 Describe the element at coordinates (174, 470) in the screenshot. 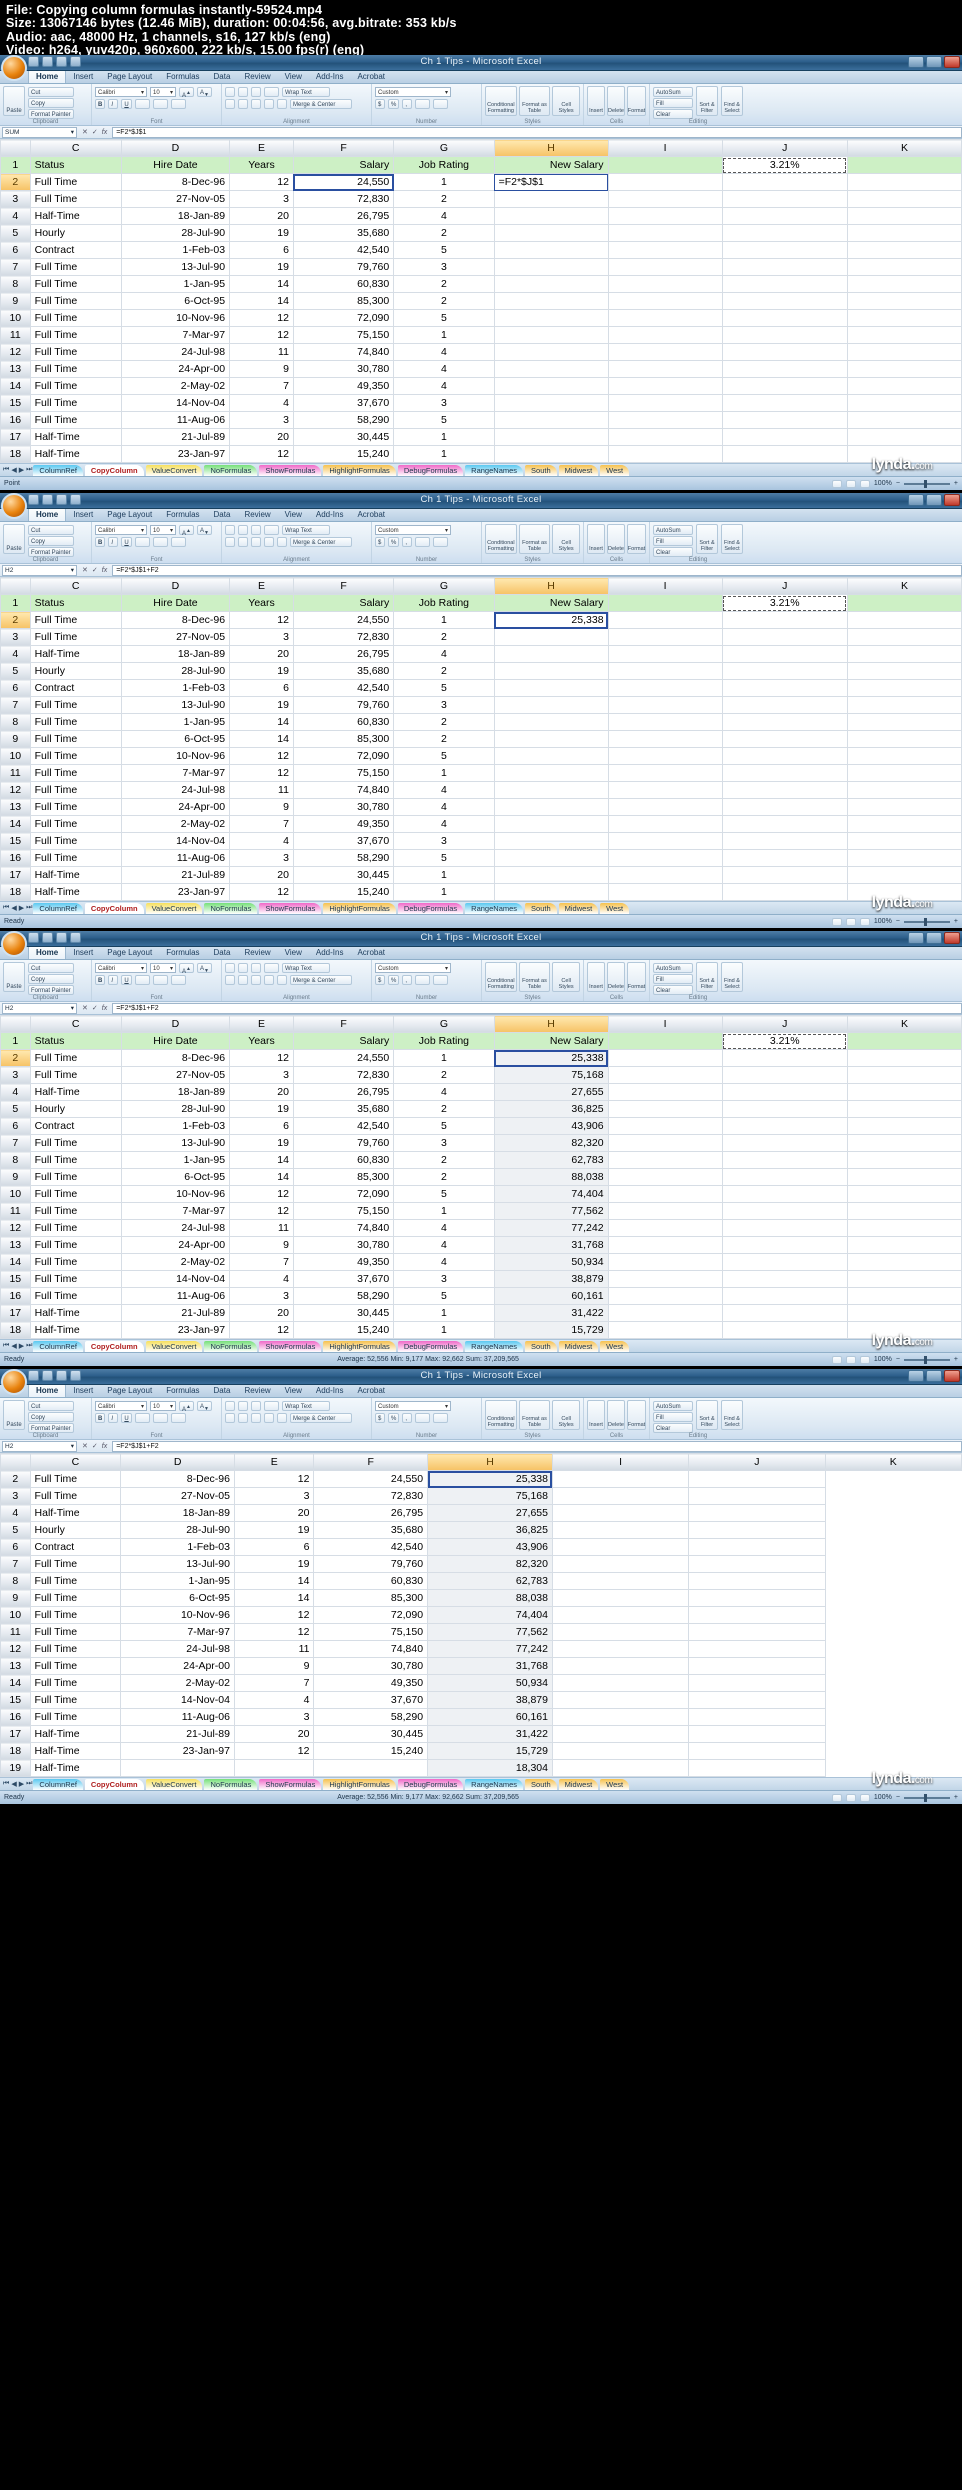

I see `sheet-tab-valueconvert: ValueConvert` at that location.